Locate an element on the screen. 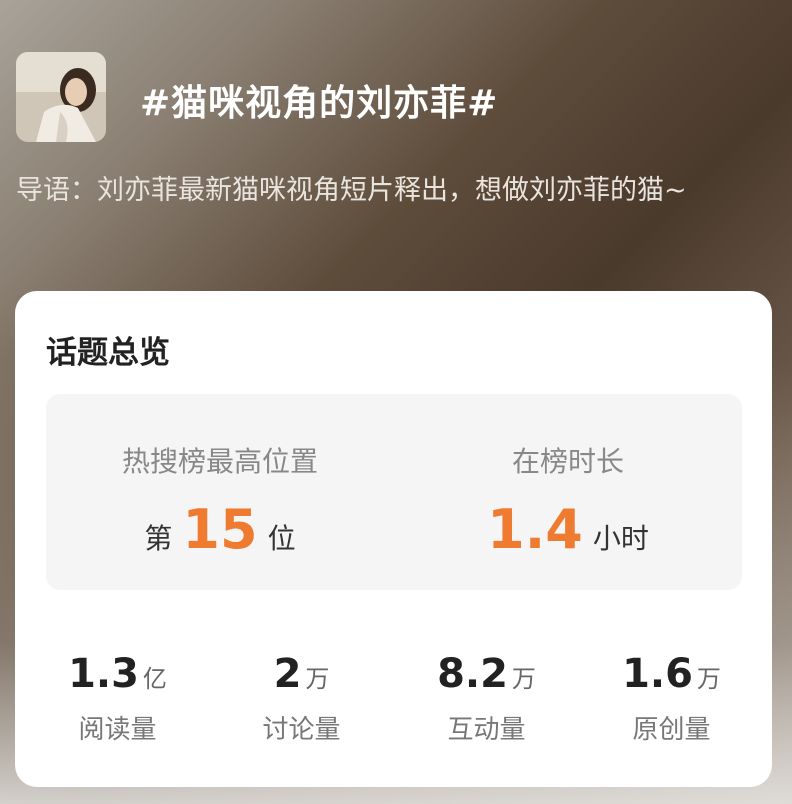 This screenshot has width=792, height=804. highest-rank-number: 15 is located at coordinates (220, 529).